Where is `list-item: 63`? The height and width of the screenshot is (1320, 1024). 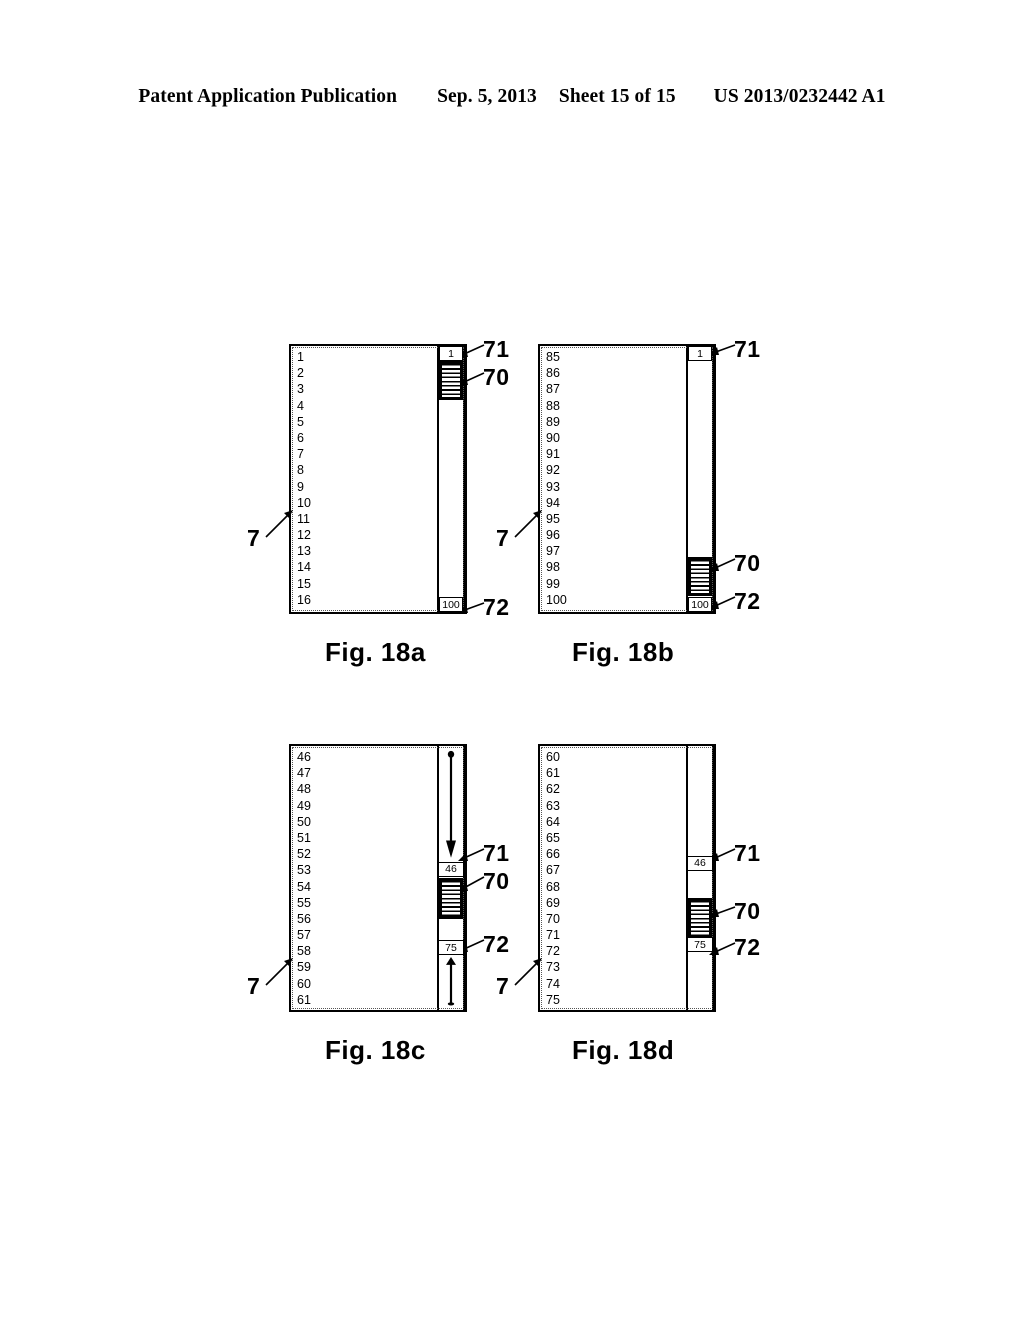
list-item: 63 is located at coordinates (553, 806).